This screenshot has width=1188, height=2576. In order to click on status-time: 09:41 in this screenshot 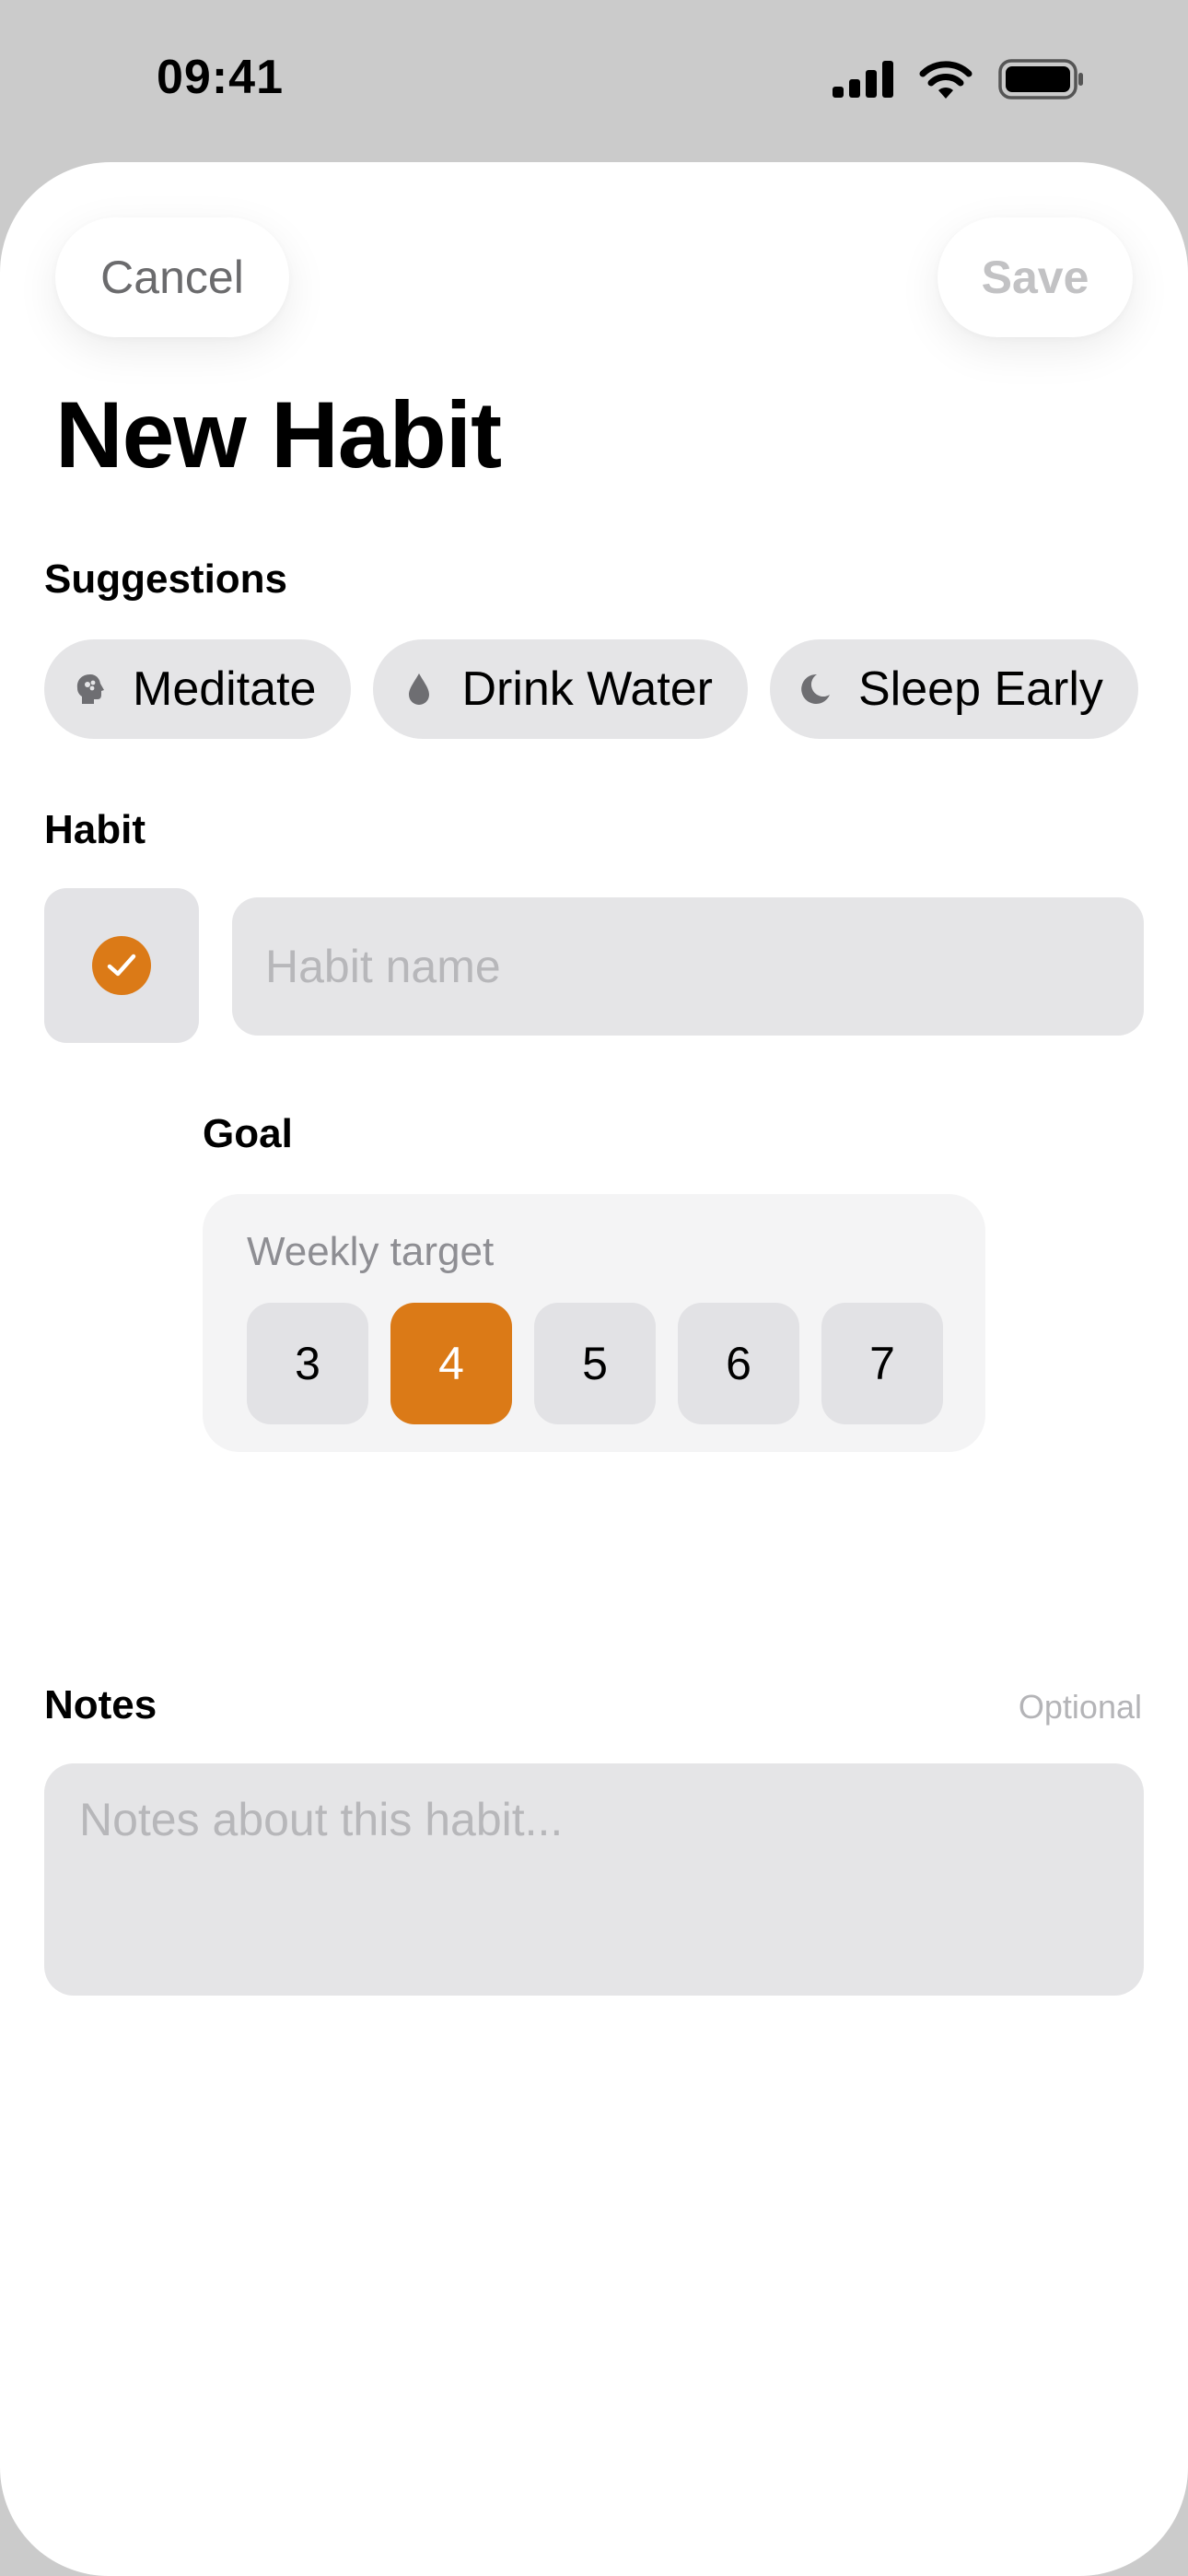, I will do `click(220, 77)`.